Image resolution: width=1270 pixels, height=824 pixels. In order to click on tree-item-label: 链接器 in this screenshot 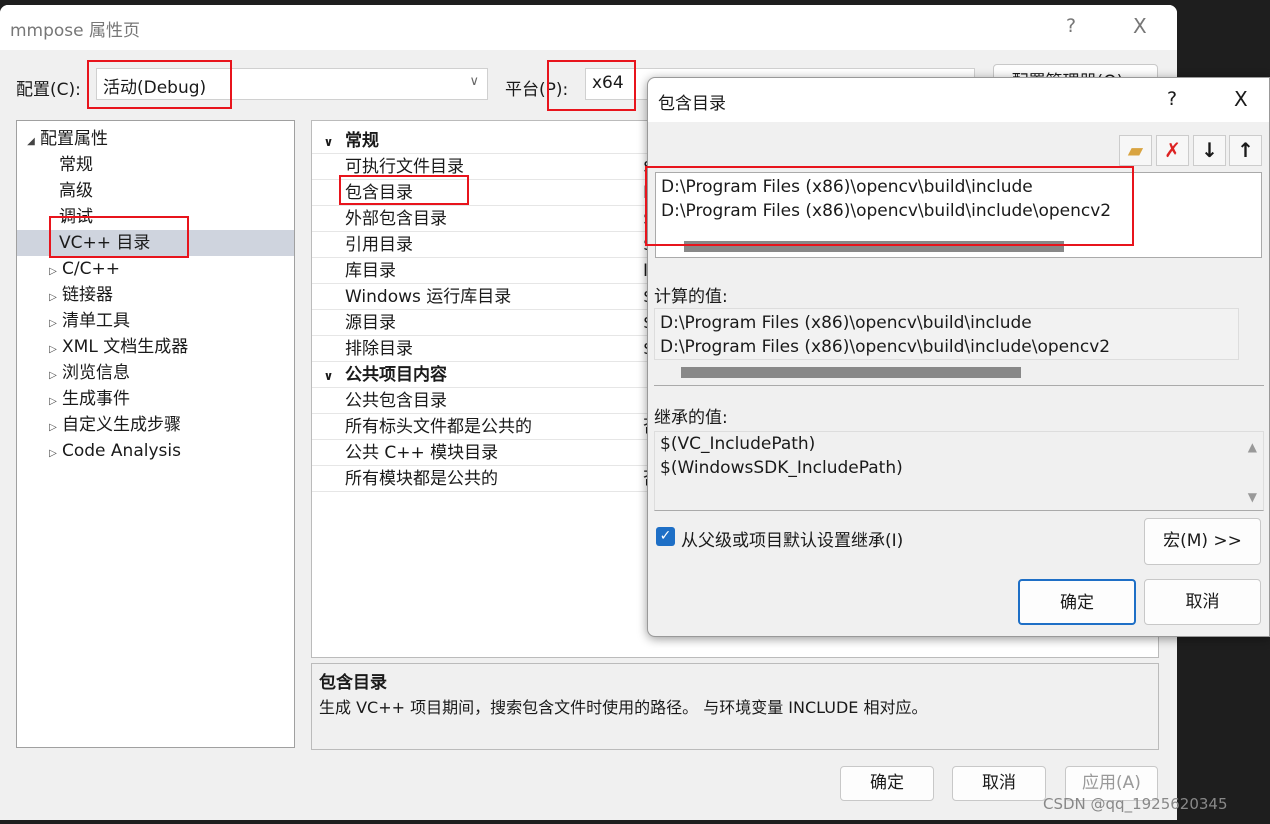, I will do `click(87, 295)`.